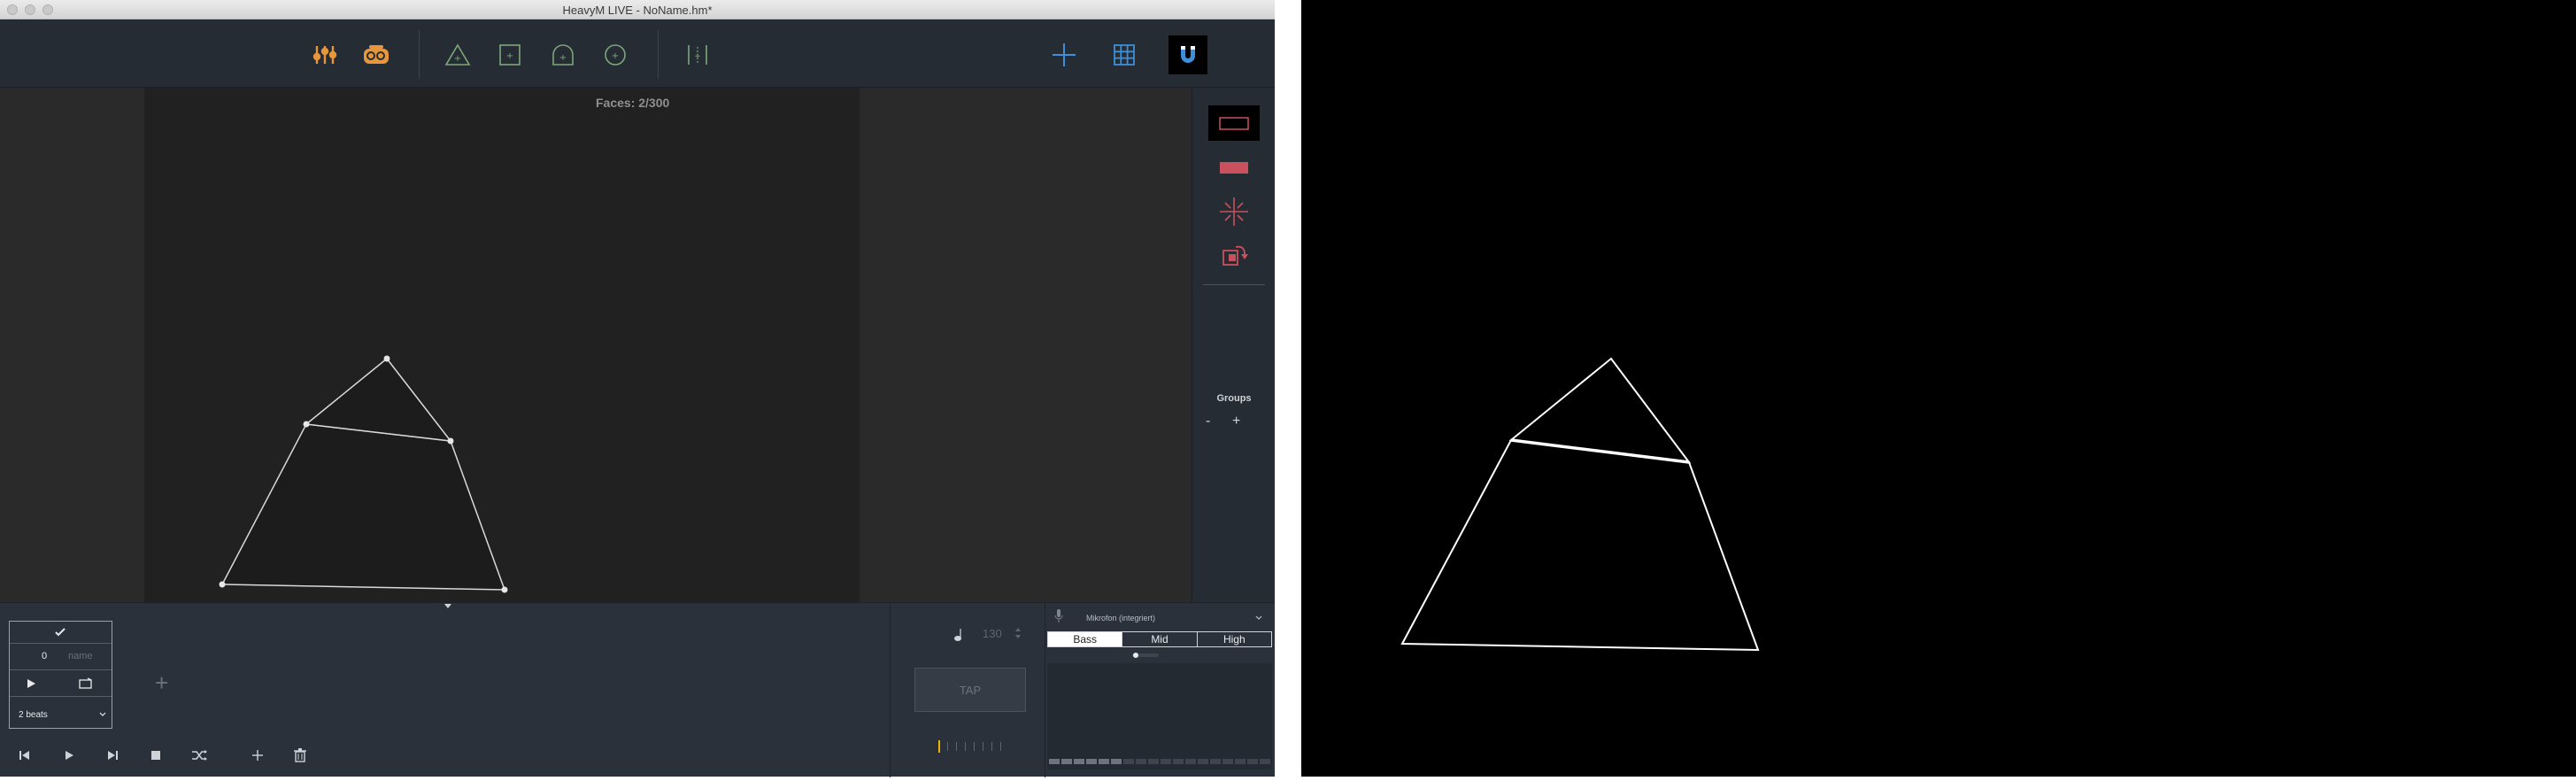 This screenshot has height=781, width=2576. I want to click on stop-button, so click(155, 755).